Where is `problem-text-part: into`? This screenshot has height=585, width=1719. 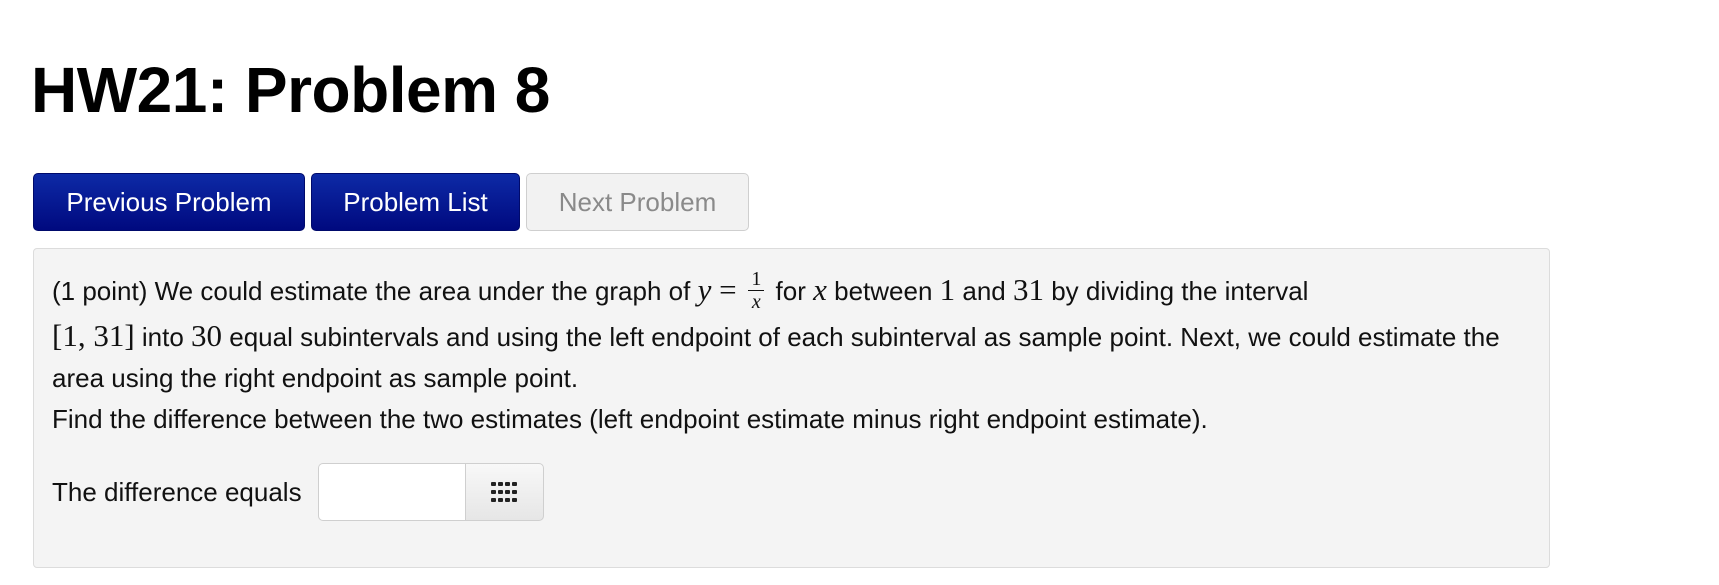 problem-text-part: into is located at coordinates (163, 336).